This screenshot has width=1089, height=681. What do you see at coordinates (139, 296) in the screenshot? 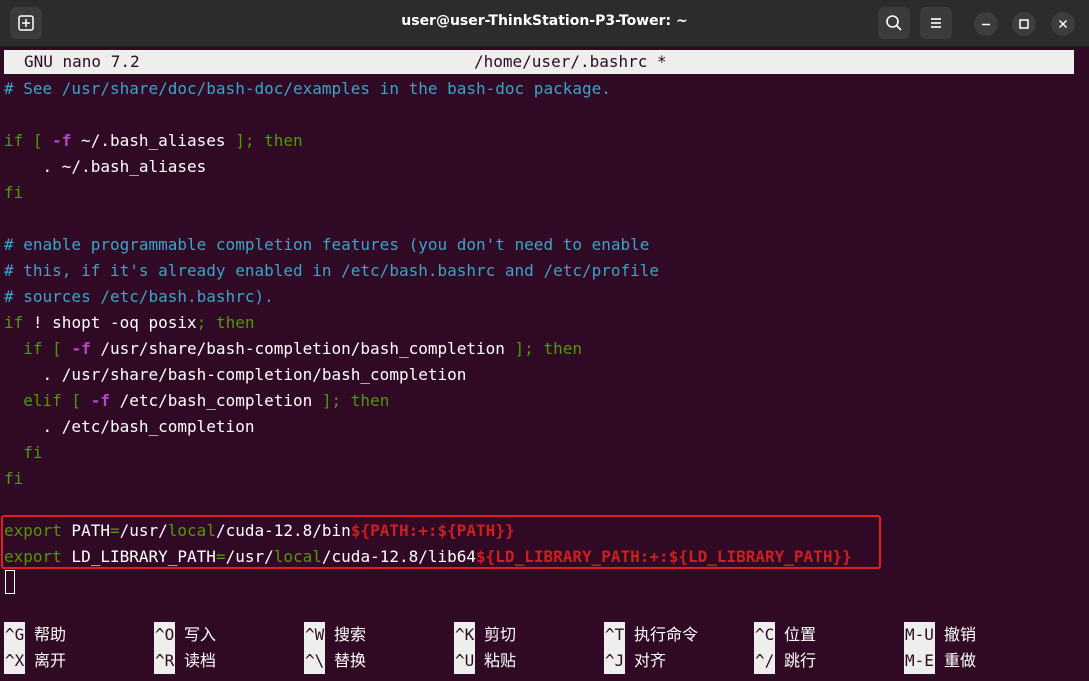
I see `code-line: # sources /etc/bash.bashrc).` at bounding box center [139, 296].